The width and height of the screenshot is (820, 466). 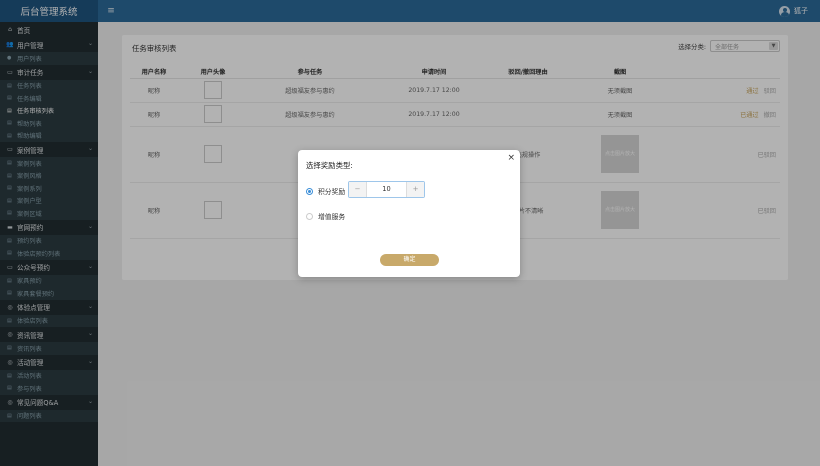 I want to click on reward-type-modal: 选择奖励类型: × 积分奖励 − 10 + 增值服务 确定, so click(x=409, y=213).